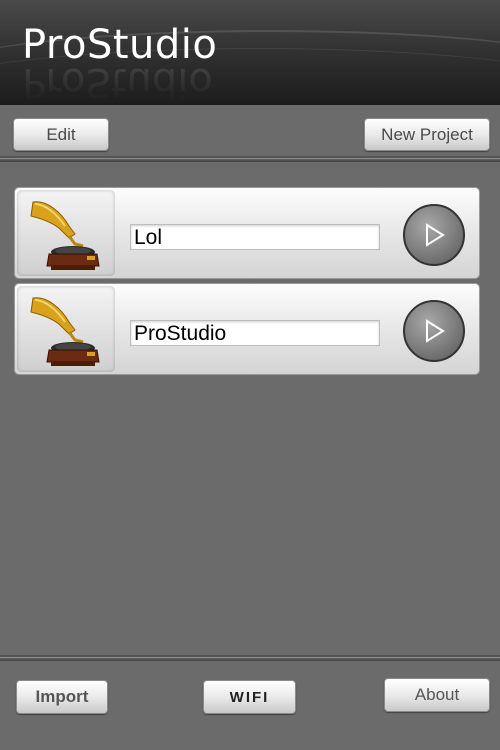 This screenshot has height=750, width=500. What do you see at coordinates (437, 695) in the screenshot?
I see `about-button: About` at bounding box center [437, 695].